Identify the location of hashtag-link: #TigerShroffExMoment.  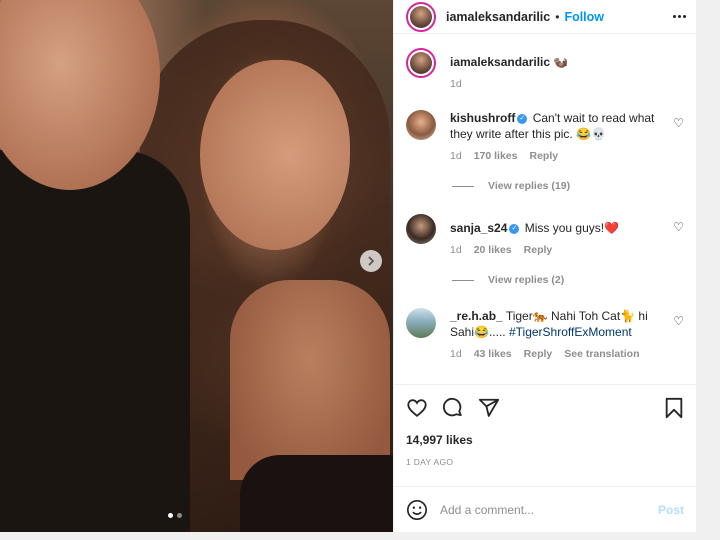
(570, 332).